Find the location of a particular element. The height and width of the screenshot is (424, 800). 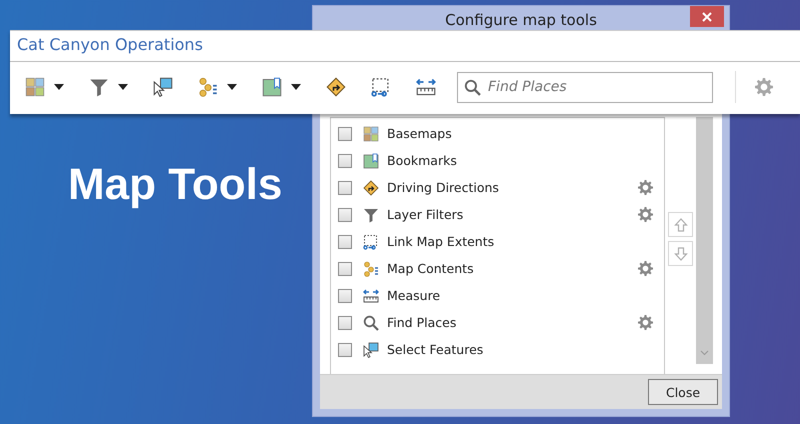

move-down-button is located at coordinates (680, 253).